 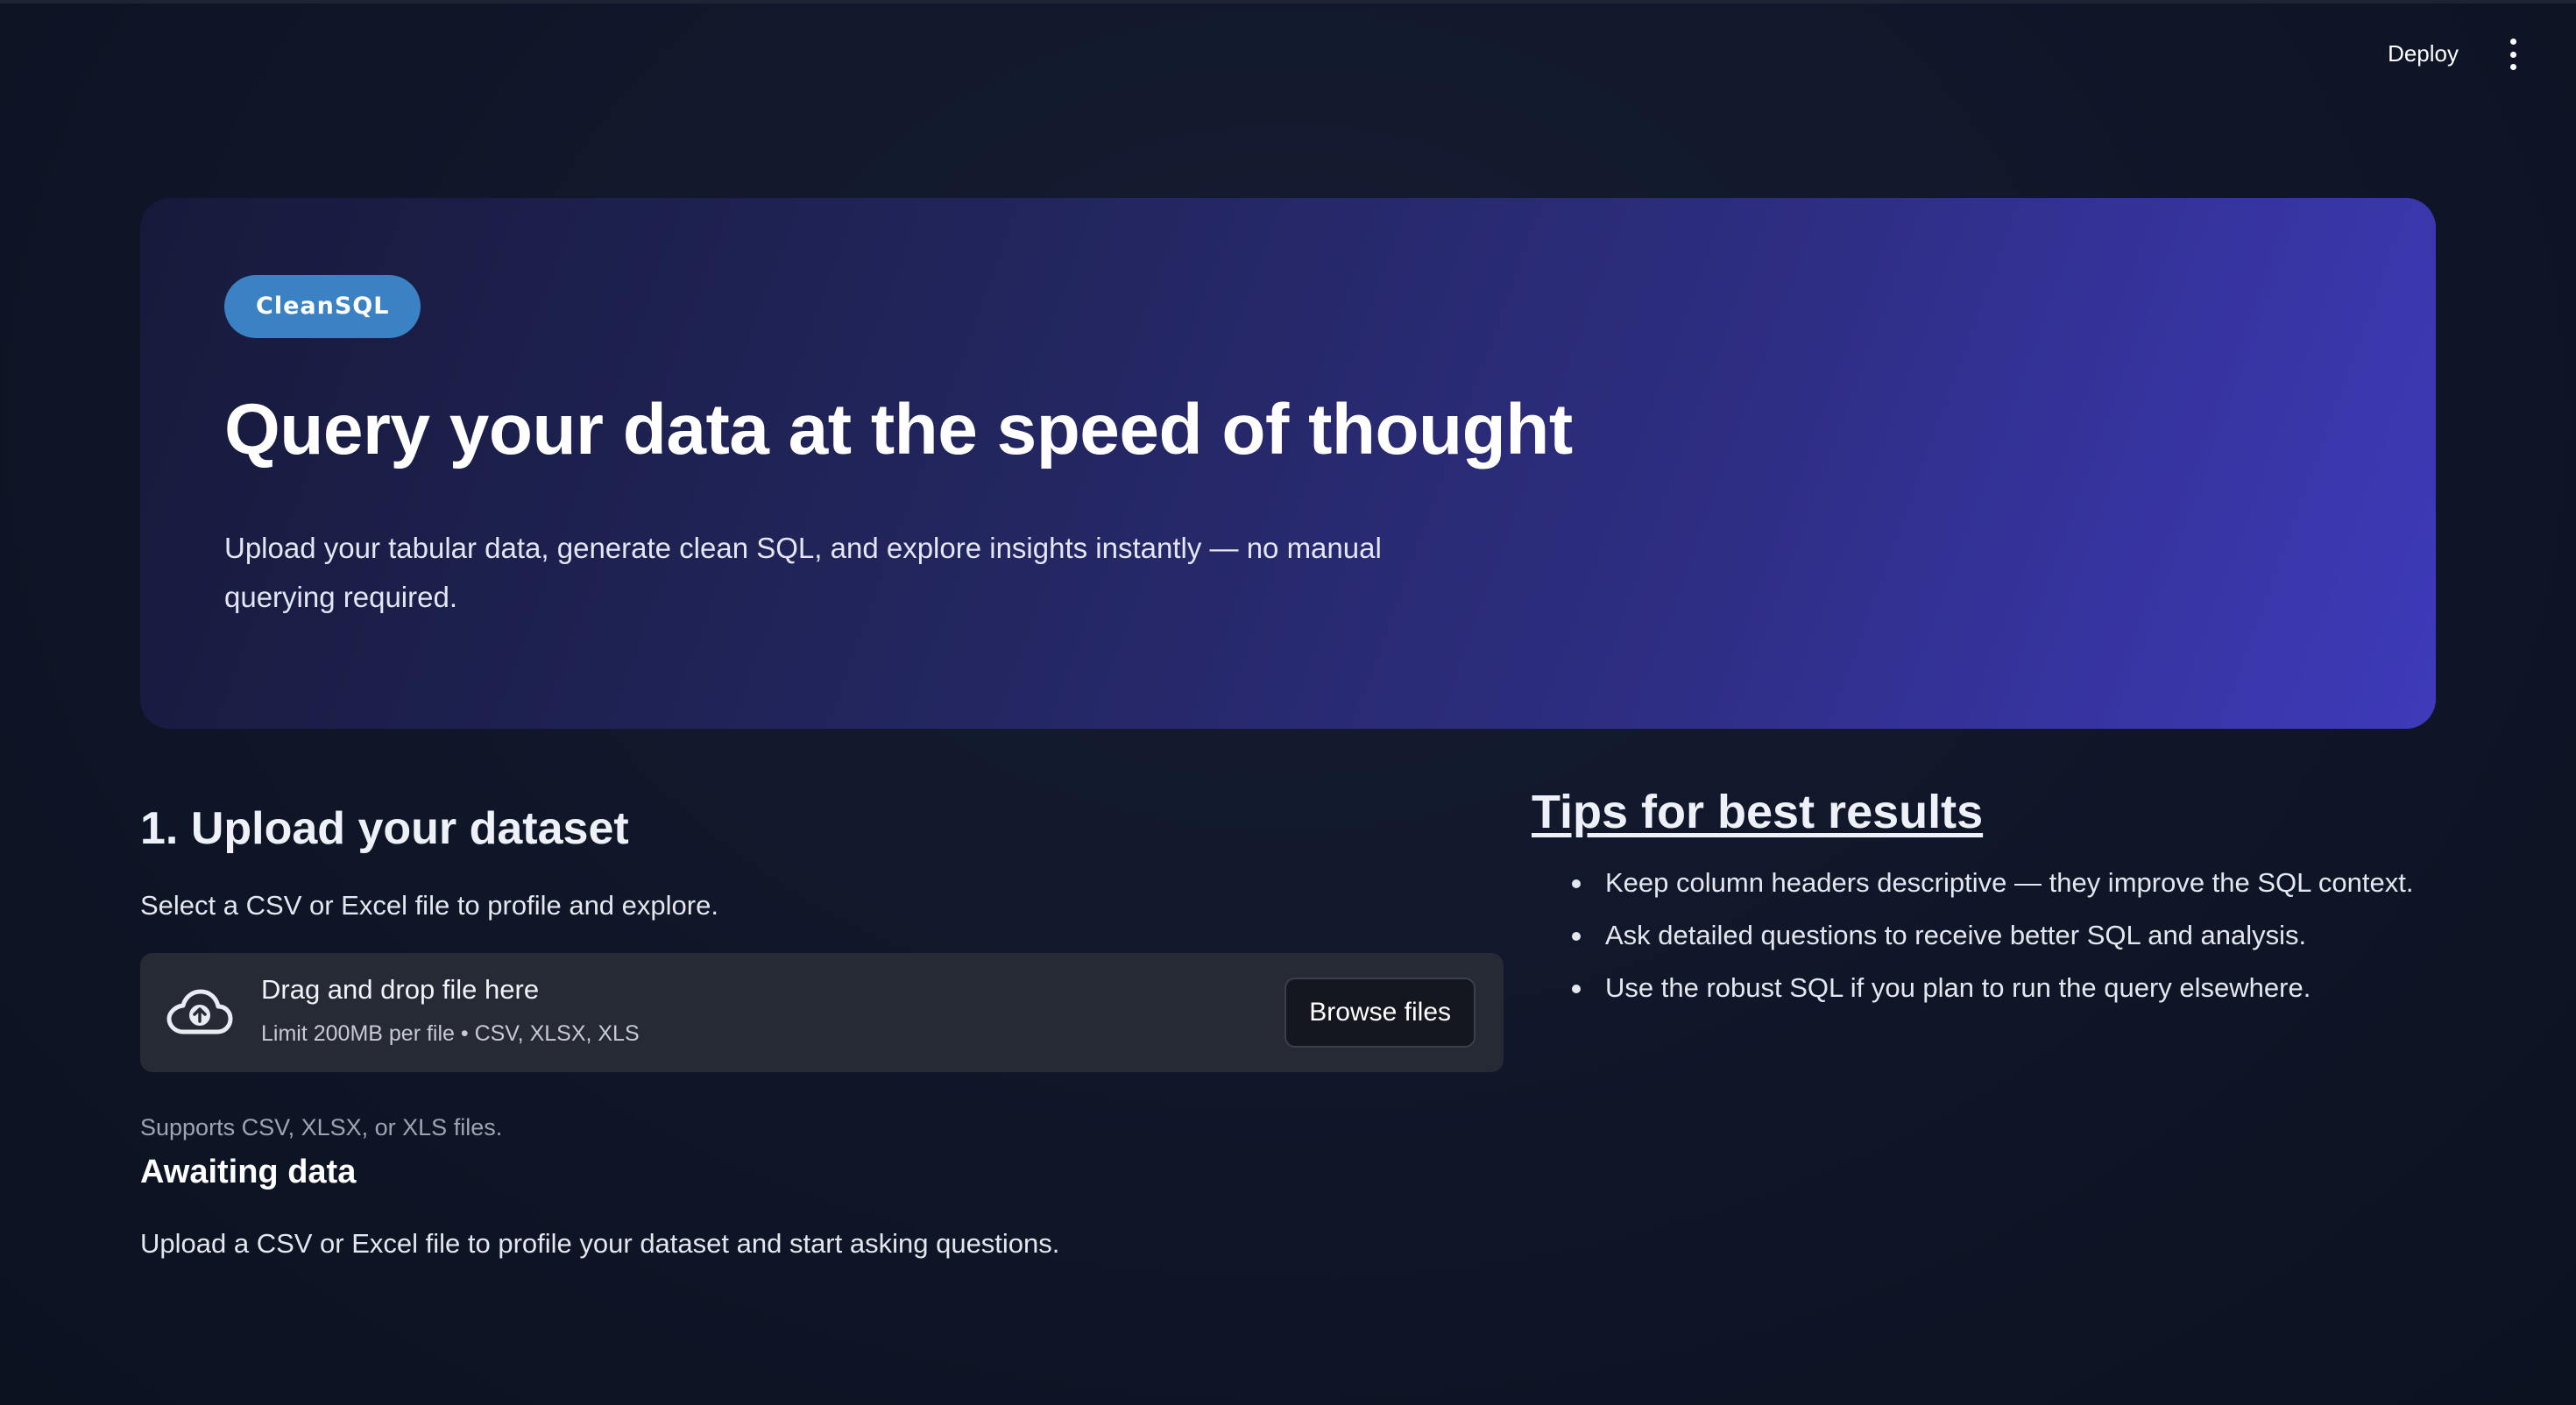 I want to click on brand-badge: CleanSQL, so click(x=322, y=306).